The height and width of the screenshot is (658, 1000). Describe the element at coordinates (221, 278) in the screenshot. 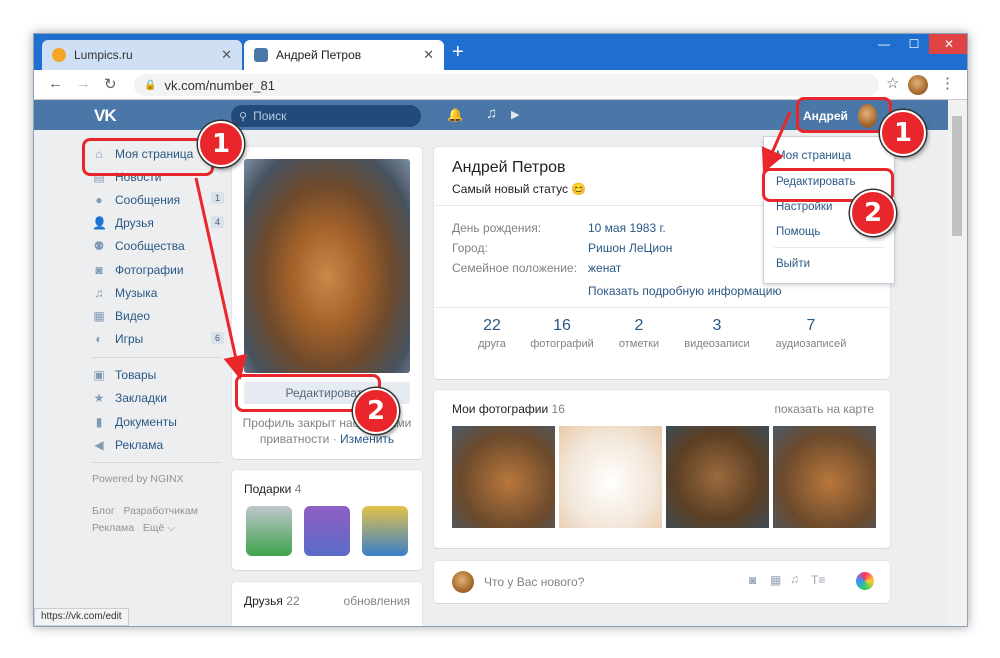

I see `arrow-to-edit-button` at that location.